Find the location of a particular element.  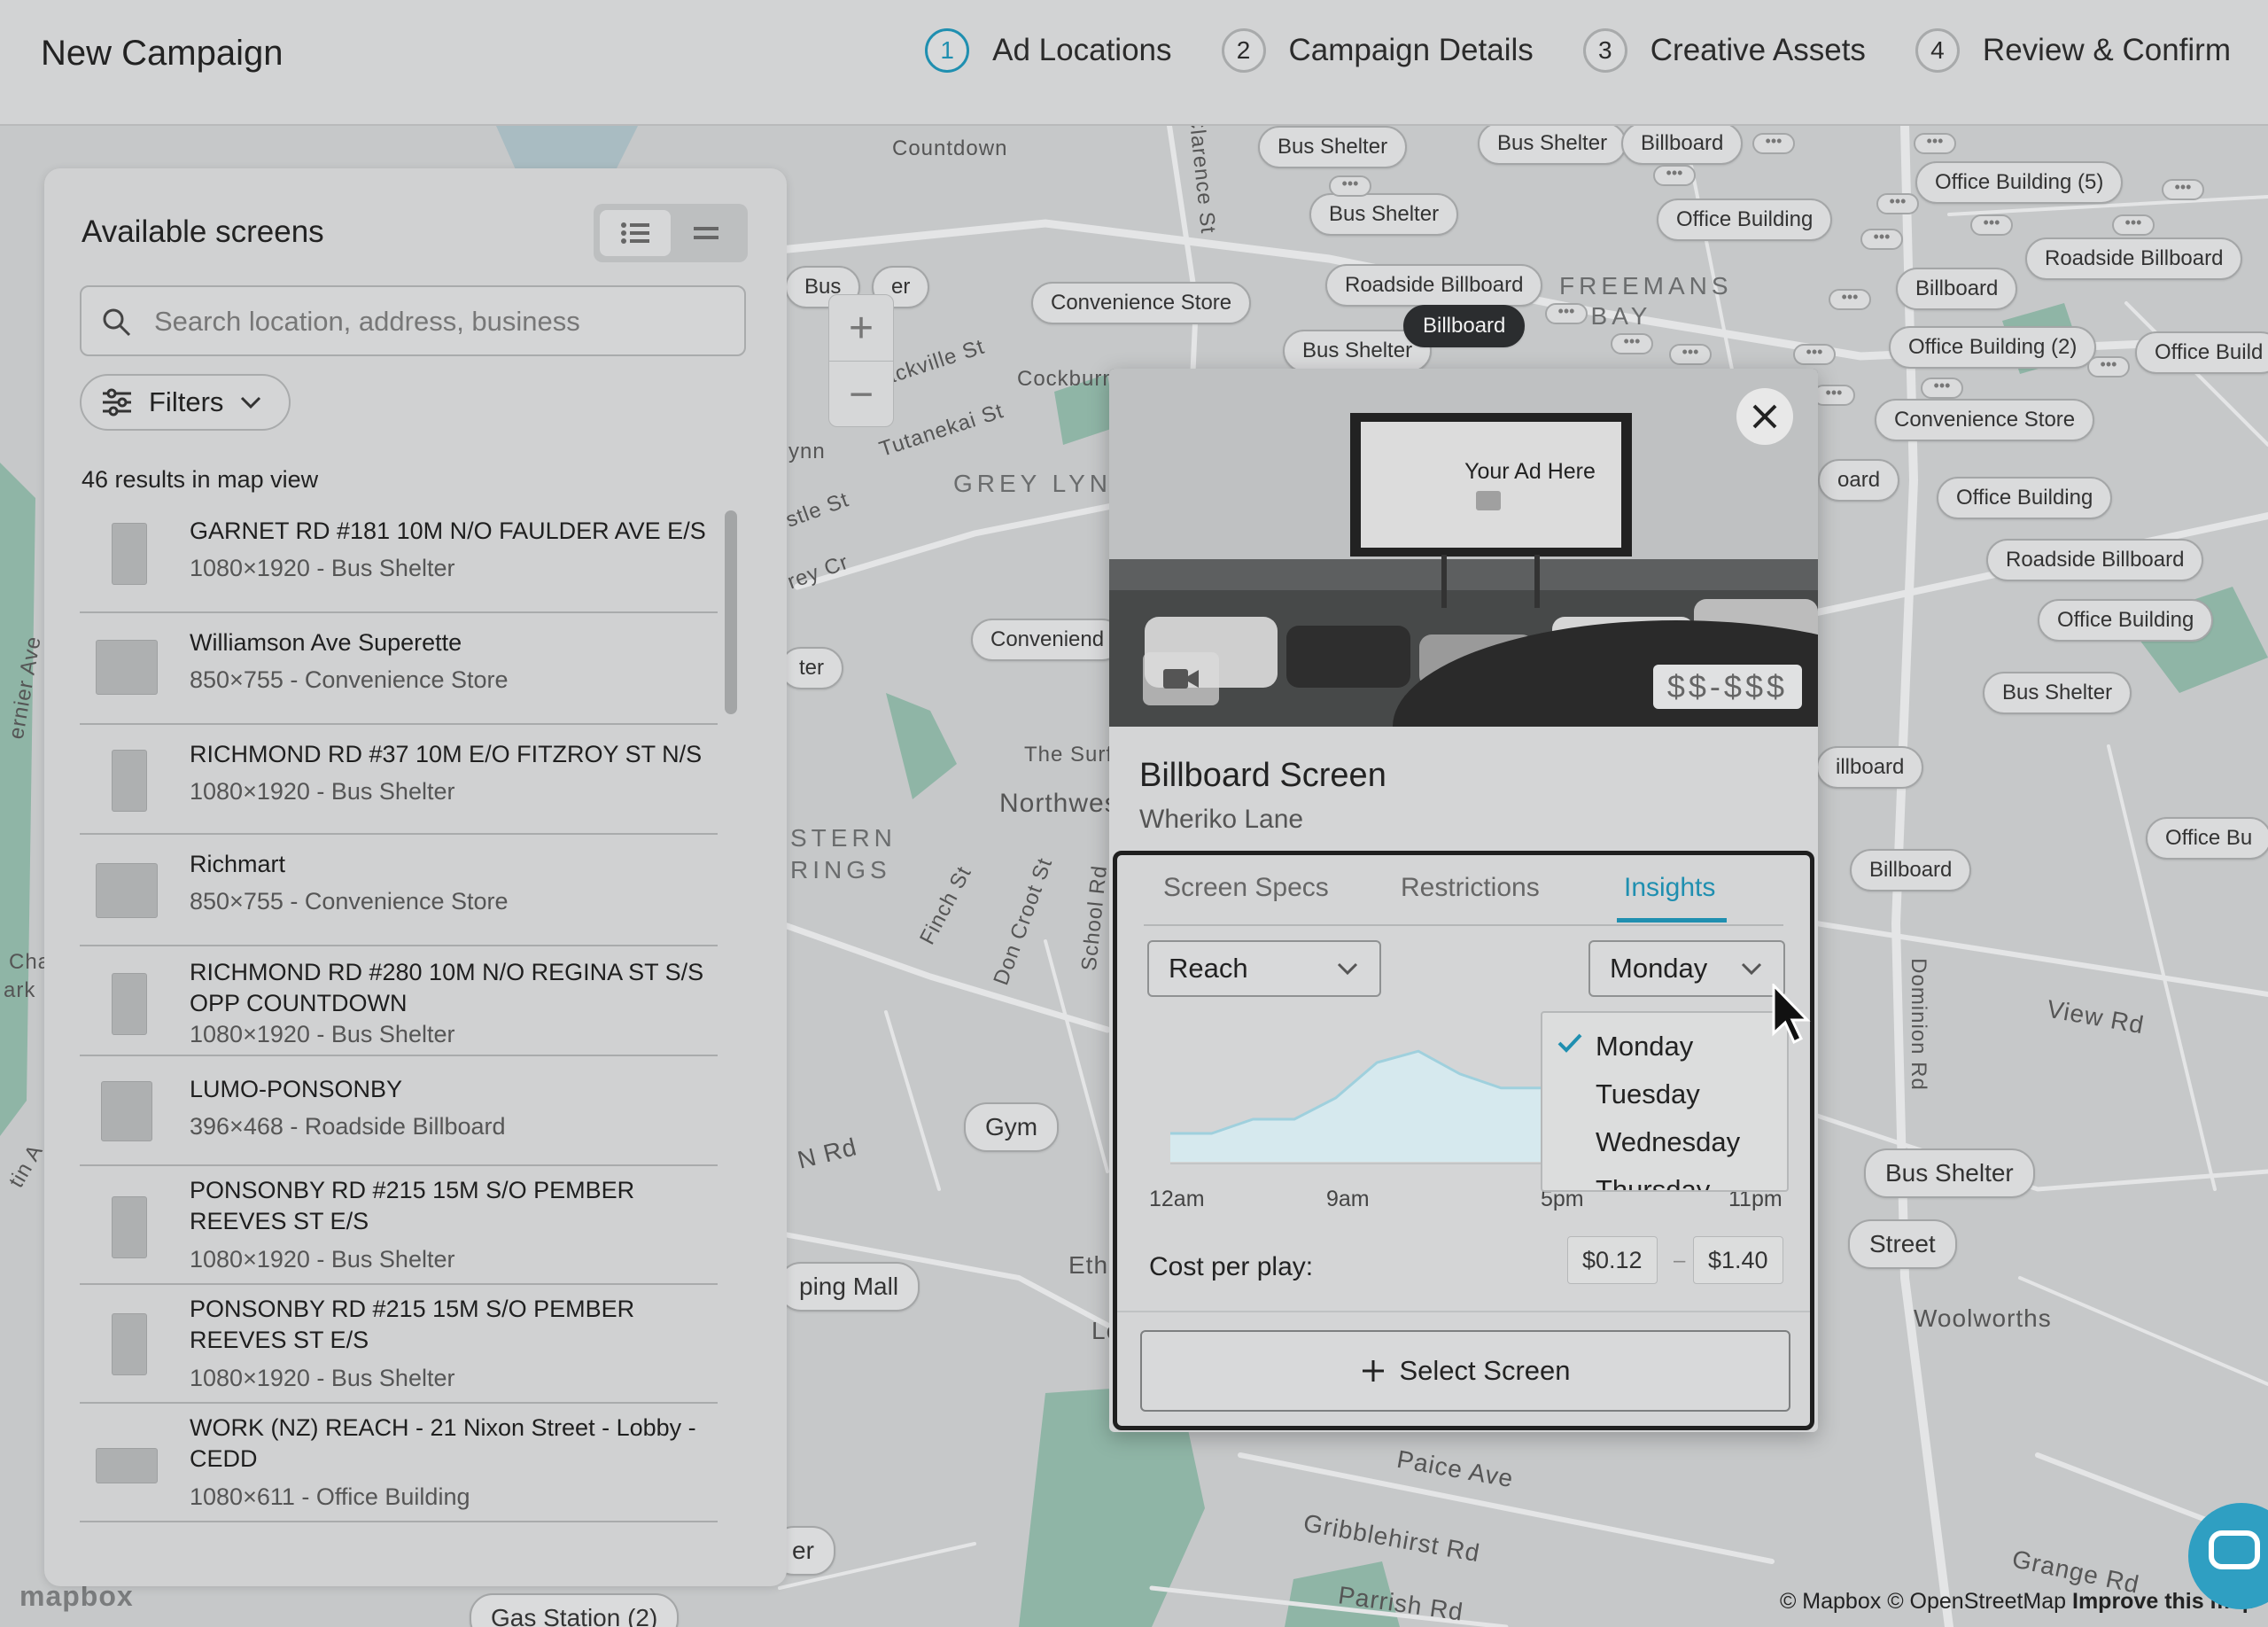

day-option-tuesday: Tuesday is located at coordinates (1648, 1094).